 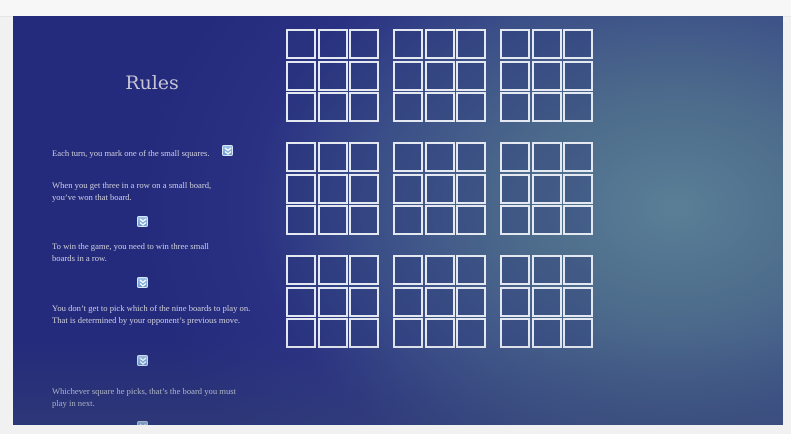 What do you see at coordinates (152, 83) in the screenshot?
I see `rules-title: Rules` at bounding box center [152, 83].